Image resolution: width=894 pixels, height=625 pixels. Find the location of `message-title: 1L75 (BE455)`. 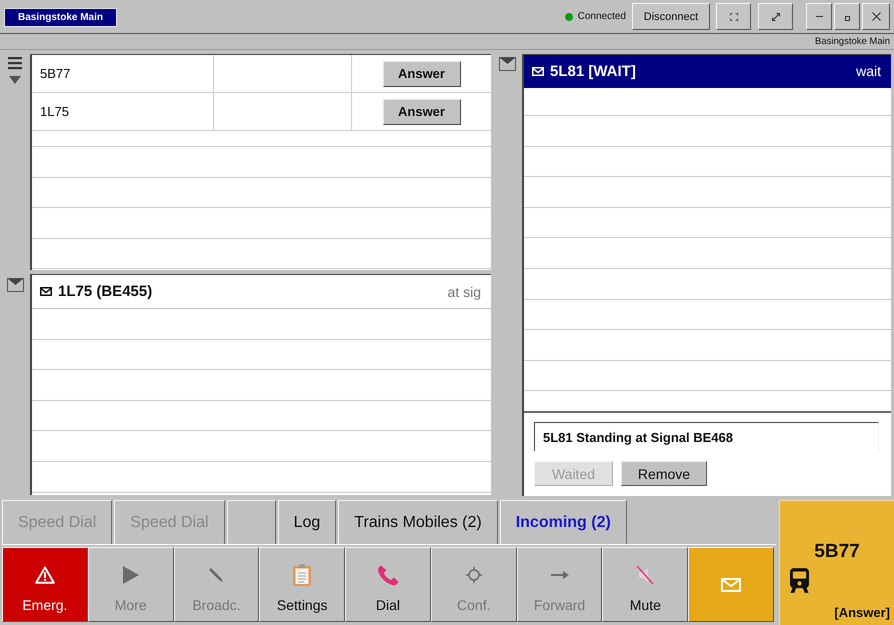

message-title: 1L75 (BE455) is located at coordinates (105, 291).